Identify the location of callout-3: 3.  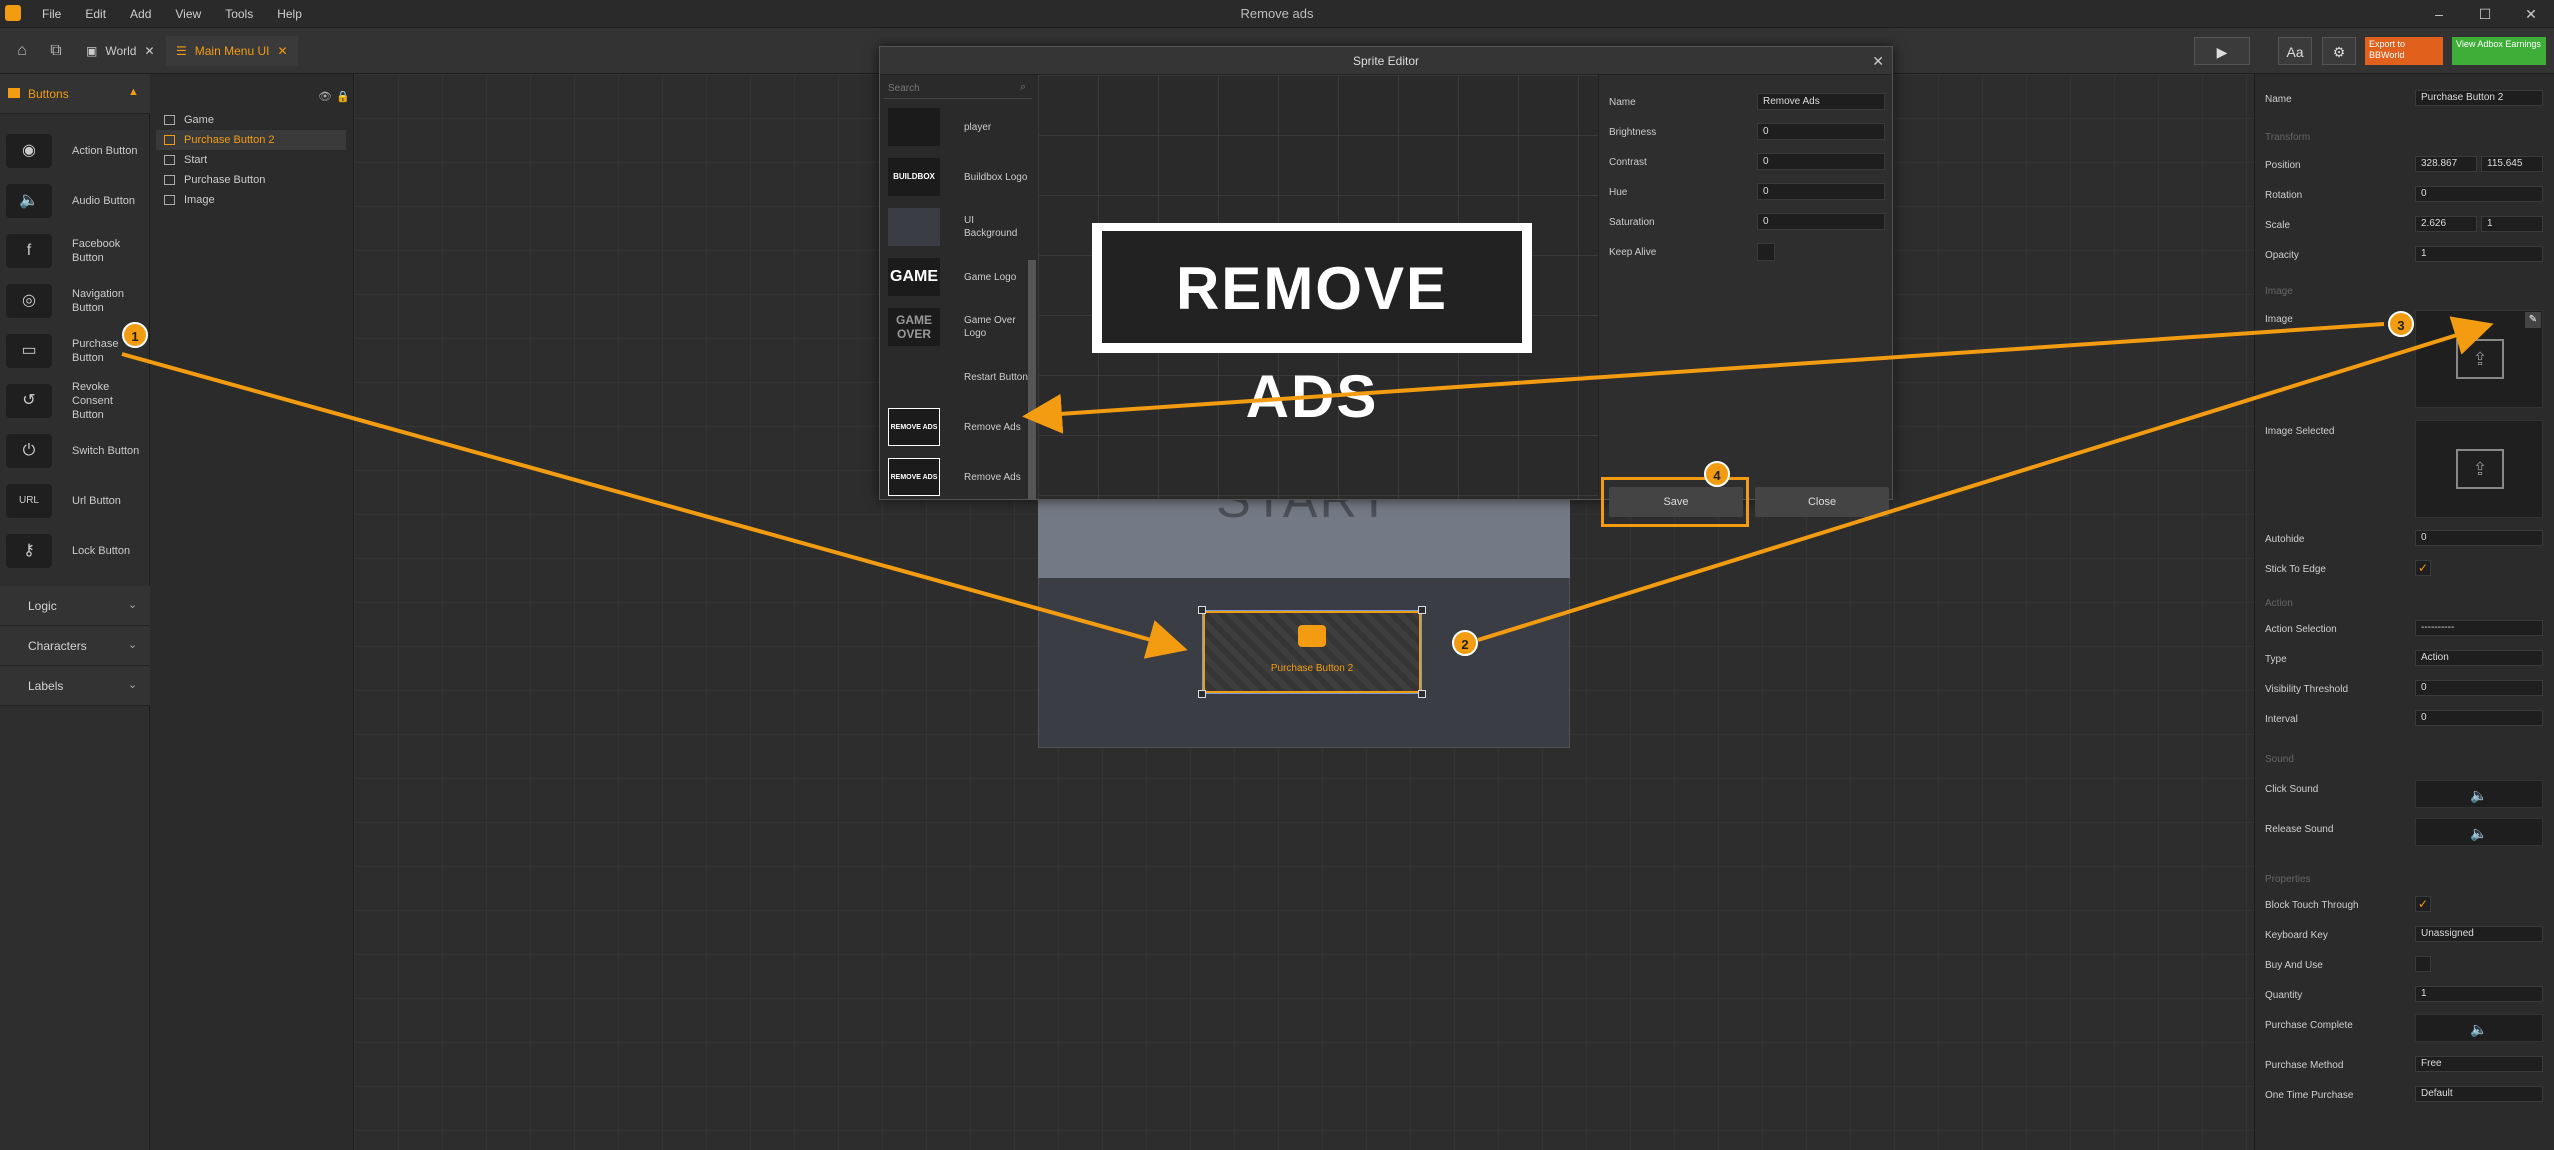
(2401, 324).